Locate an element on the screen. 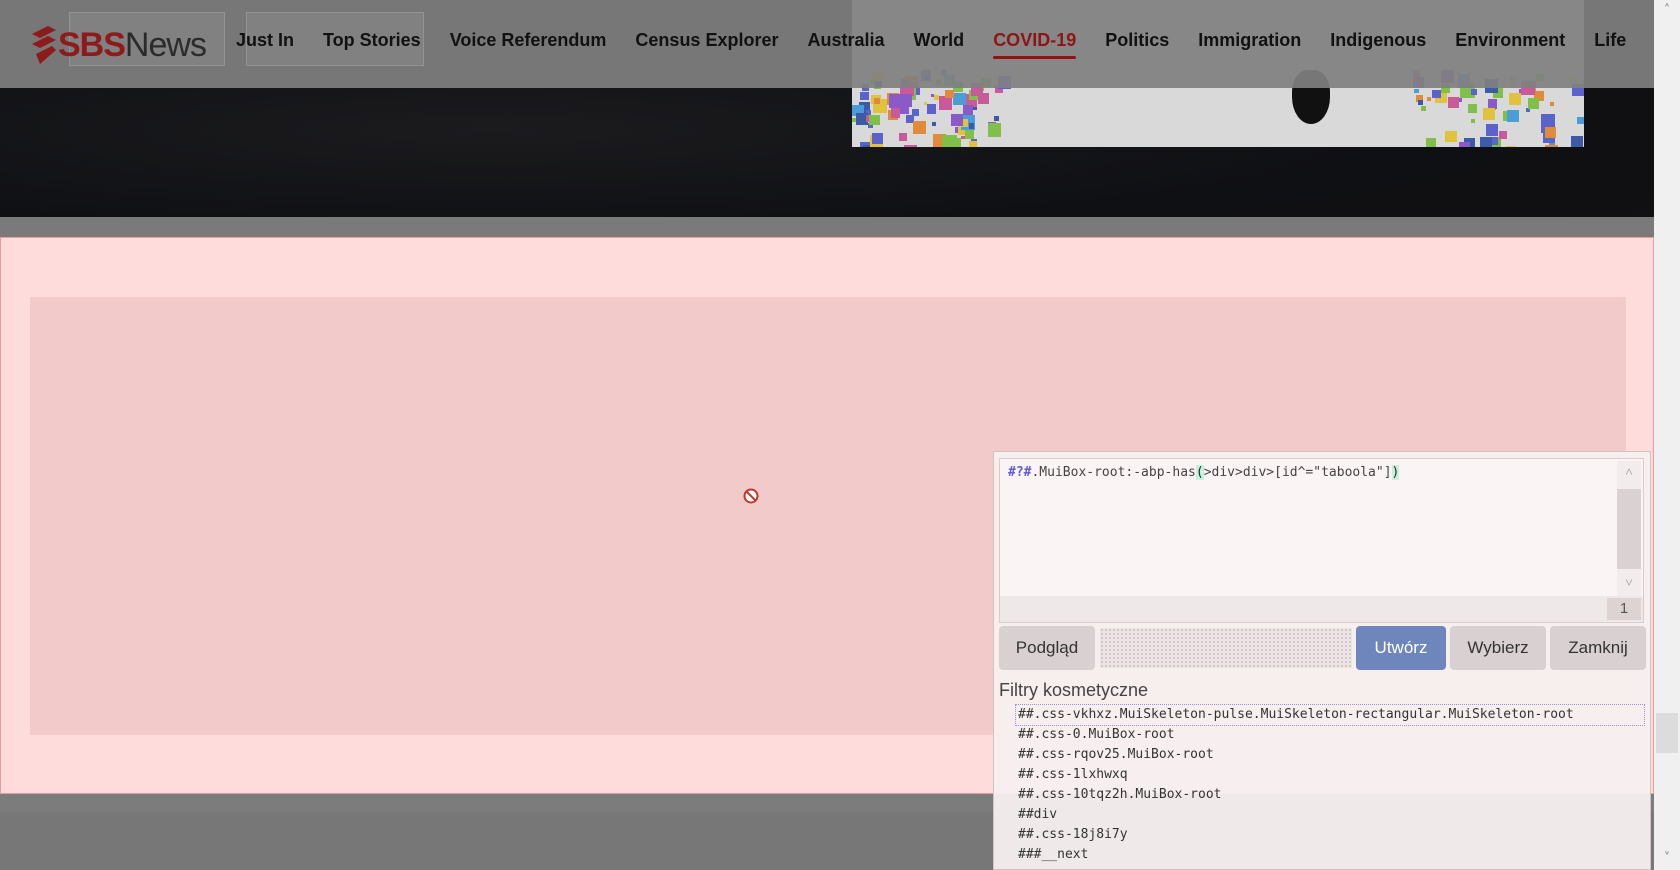 The height and width of the screenshot is (870, 1680). pick-button: Wybierz is located at coordinates (1498, 648).